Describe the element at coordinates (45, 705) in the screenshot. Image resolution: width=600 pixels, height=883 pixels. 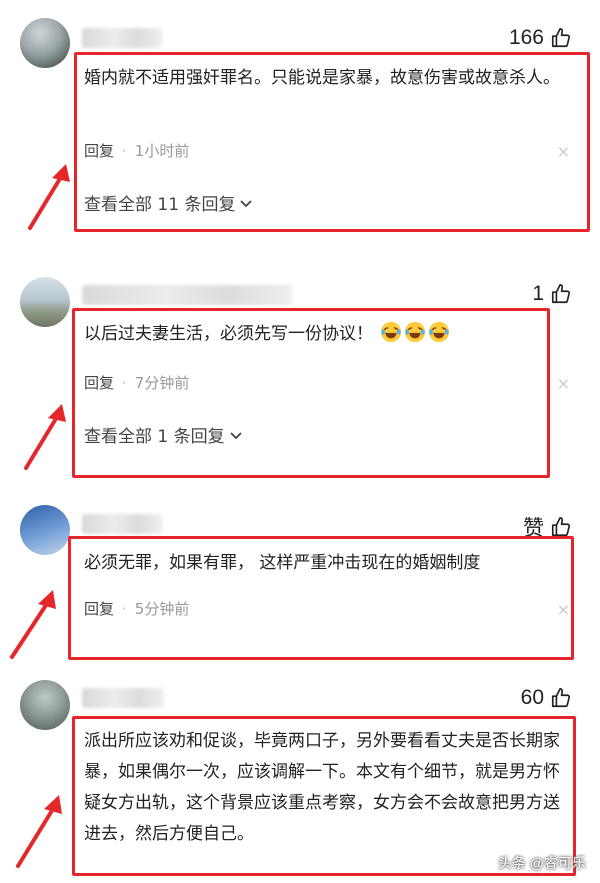
I see `avatar` at that location.